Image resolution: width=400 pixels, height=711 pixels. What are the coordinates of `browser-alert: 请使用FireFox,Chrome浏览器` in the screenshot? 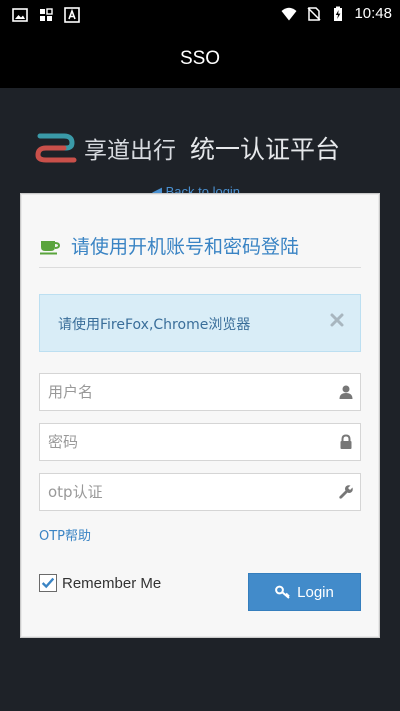 It's located at (200, 323).